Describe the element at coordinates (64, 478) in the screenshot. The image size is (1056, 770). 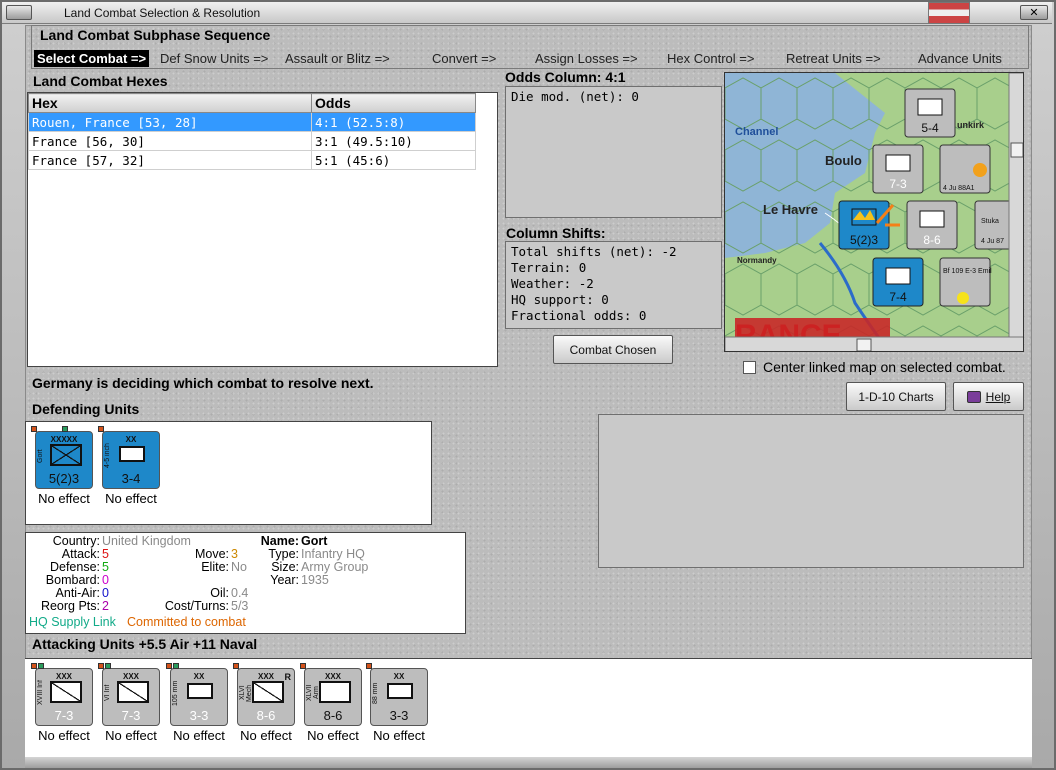
I see `unit-strength: 5(2)3` at that location.